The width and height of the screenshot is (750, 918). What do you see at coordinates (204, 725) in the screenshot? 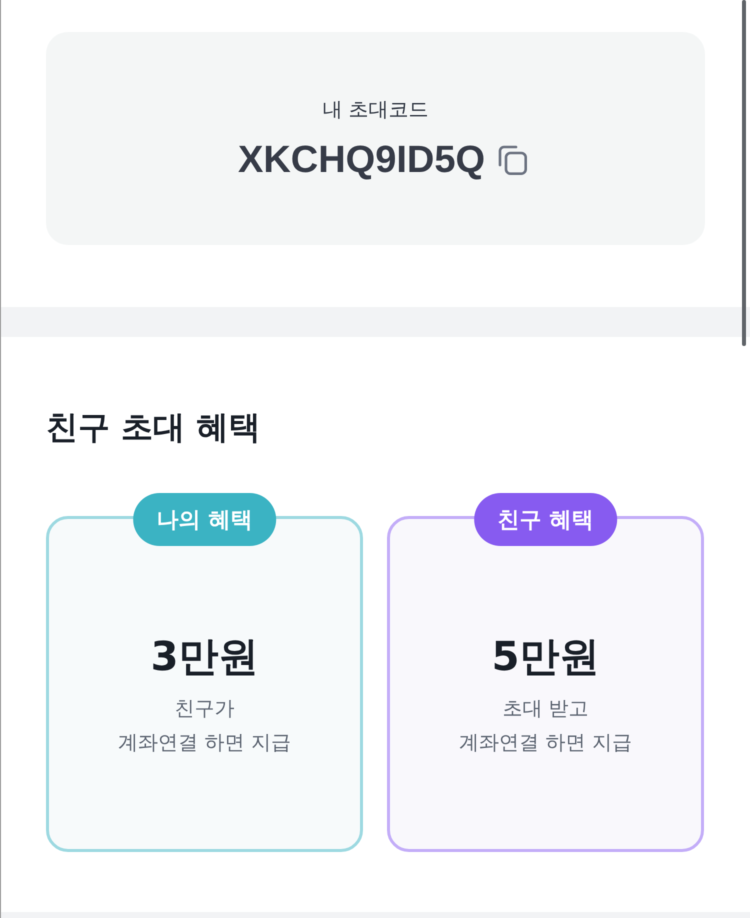
I see `benefit-description: 친구가 계좌연결 하면 지급` at bounding box center [204, 725].